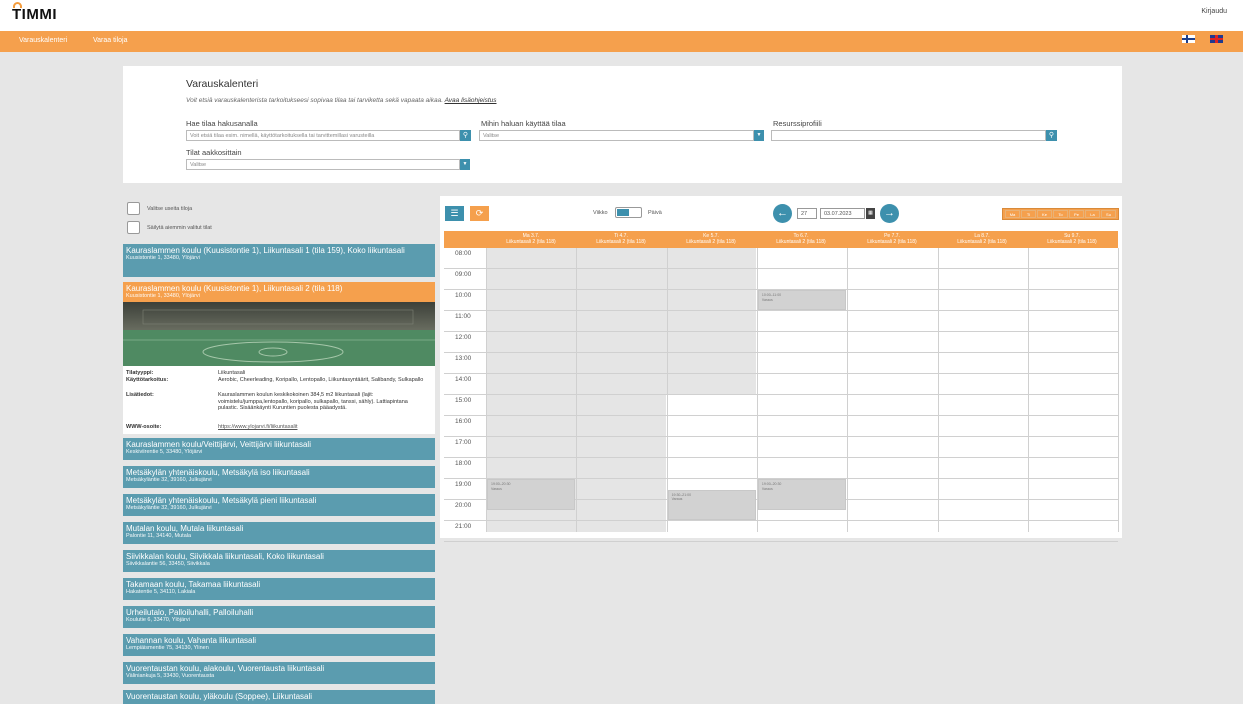  I want to click on filter-icon: ☰, so click(454, 213).